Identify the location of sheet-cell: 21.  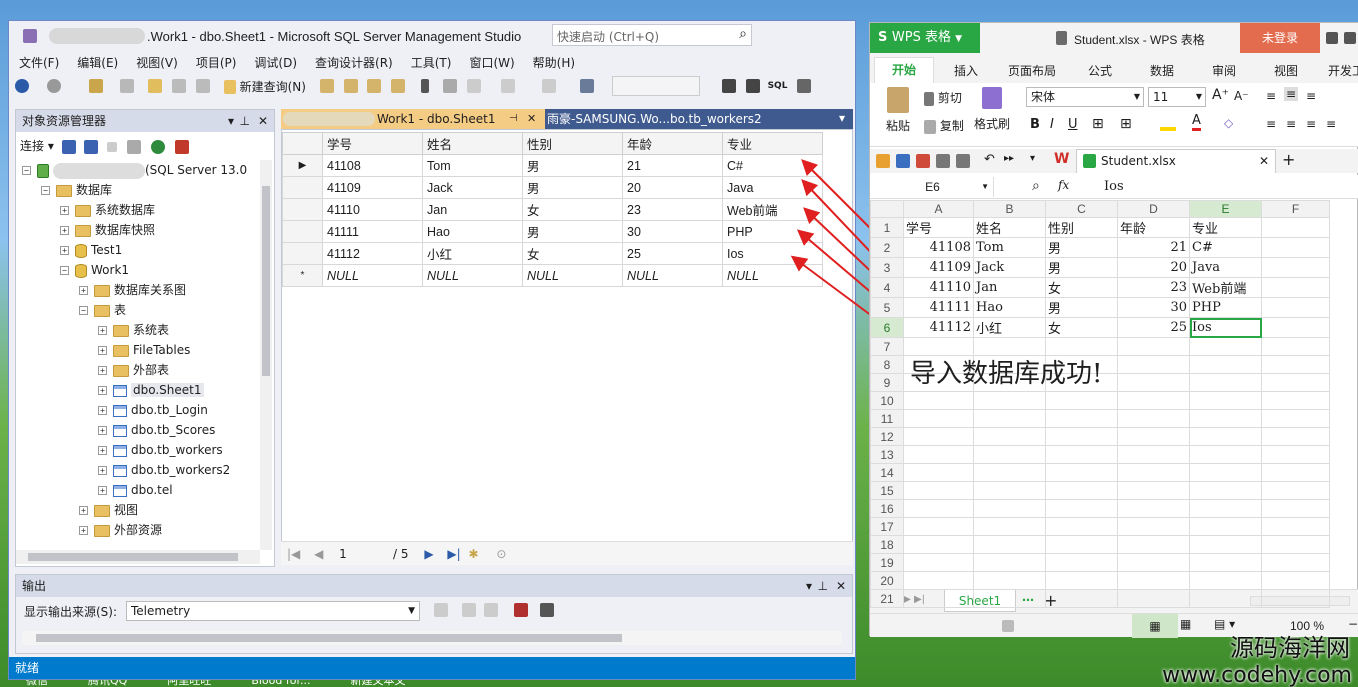
(1153, 247).